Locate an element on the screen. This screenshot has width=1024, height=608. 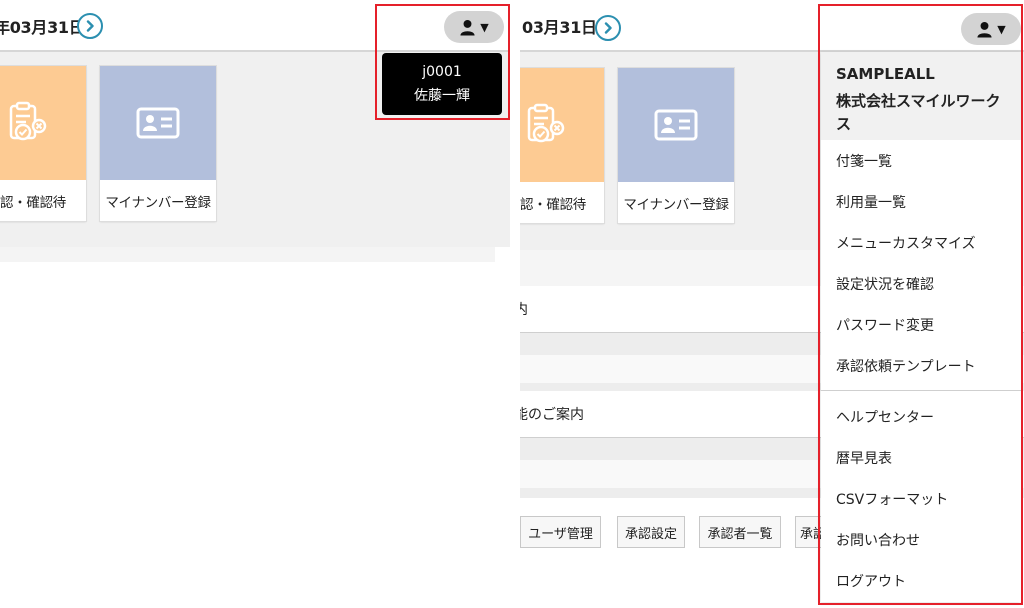
content-strip is located at coordinates (247, 254).